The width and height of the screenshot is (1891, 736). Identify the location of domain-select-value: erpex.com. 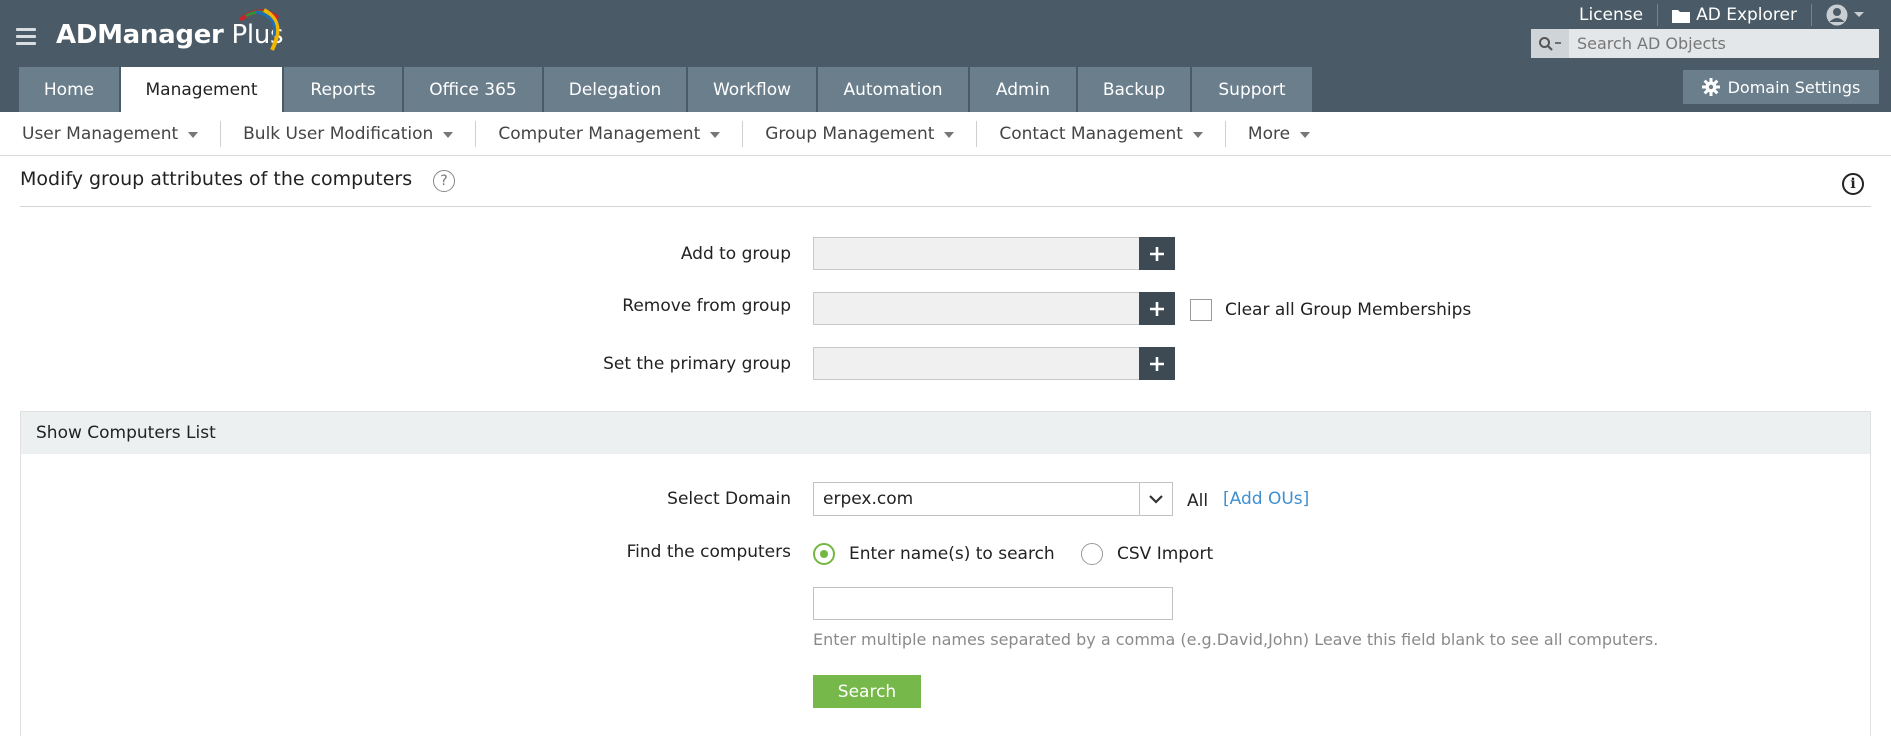
(868, 499).